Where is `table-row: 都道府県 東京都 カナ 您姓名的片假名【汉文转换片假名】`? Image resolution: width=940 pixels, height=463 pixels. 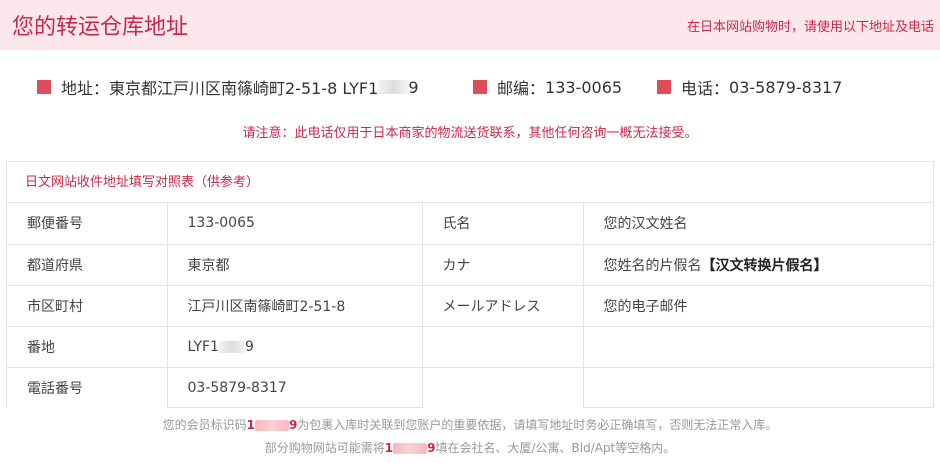
table-row: 都道府県 東京都 カナ 您姓名的片假名【汉文转换片假名】 is located at coordinates (470, 265).